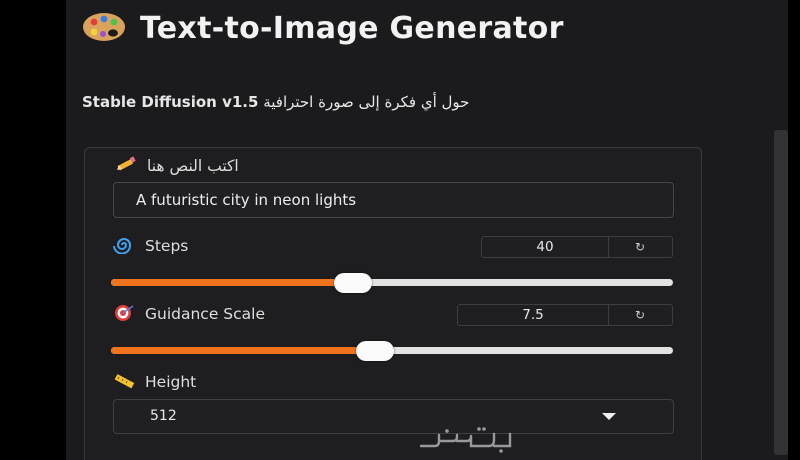 This screenshot has width=800, height=460. I want to click on prompt-input, so click(393, 200).